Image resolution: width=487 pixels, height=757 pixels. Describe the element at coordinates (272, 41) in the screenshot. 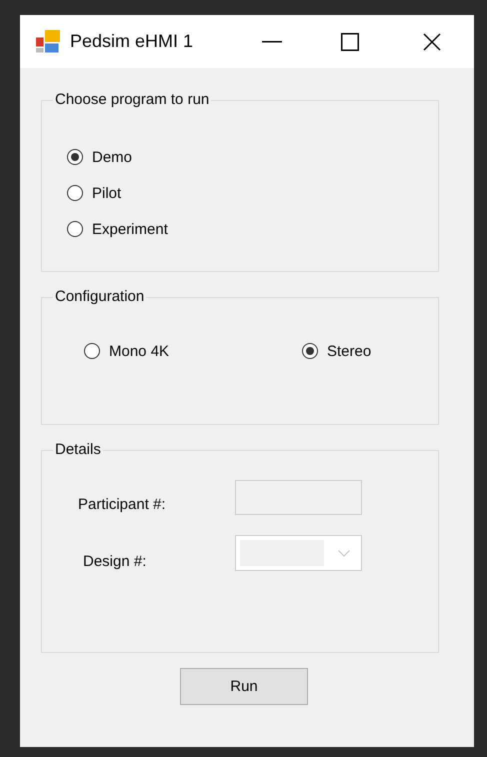

I see `minimize-icon` at that location.